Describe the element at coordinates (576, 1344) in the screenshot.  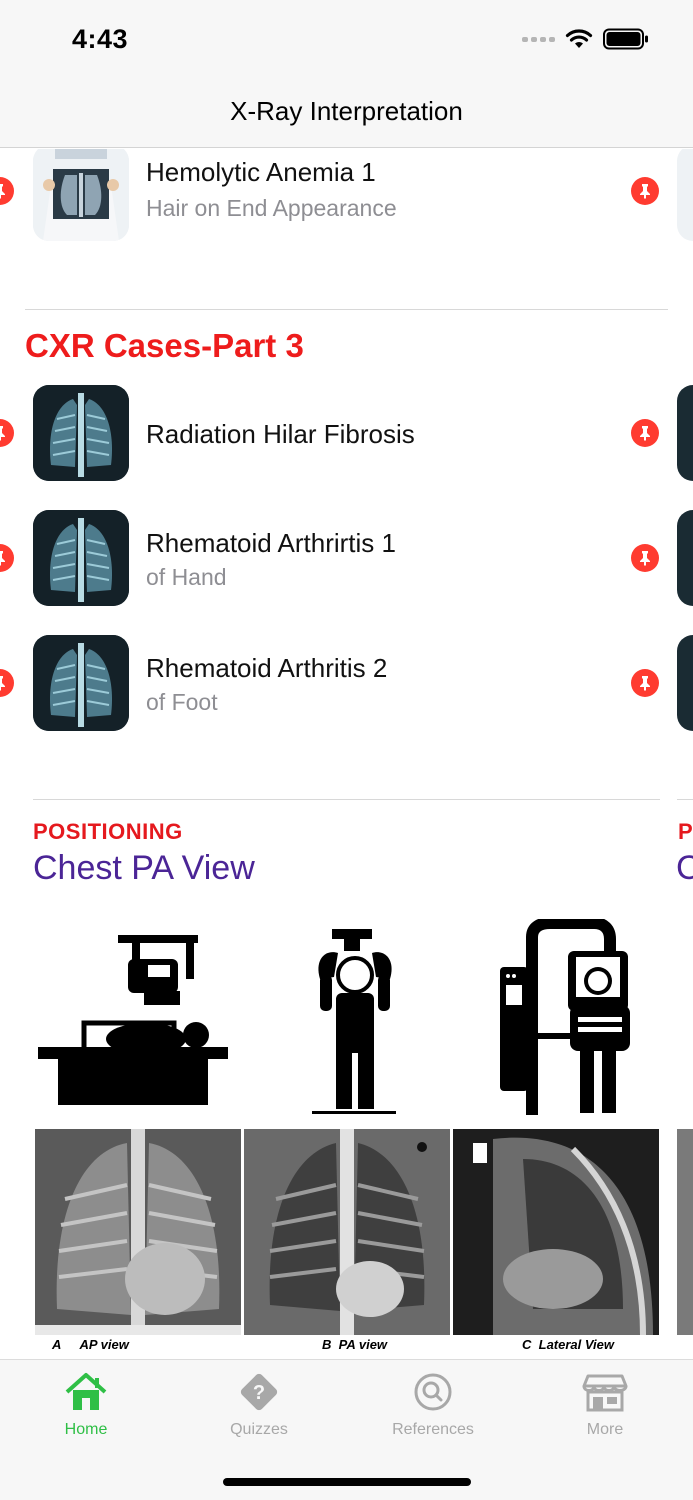
I see `view-caption: Lateral View` at that location.